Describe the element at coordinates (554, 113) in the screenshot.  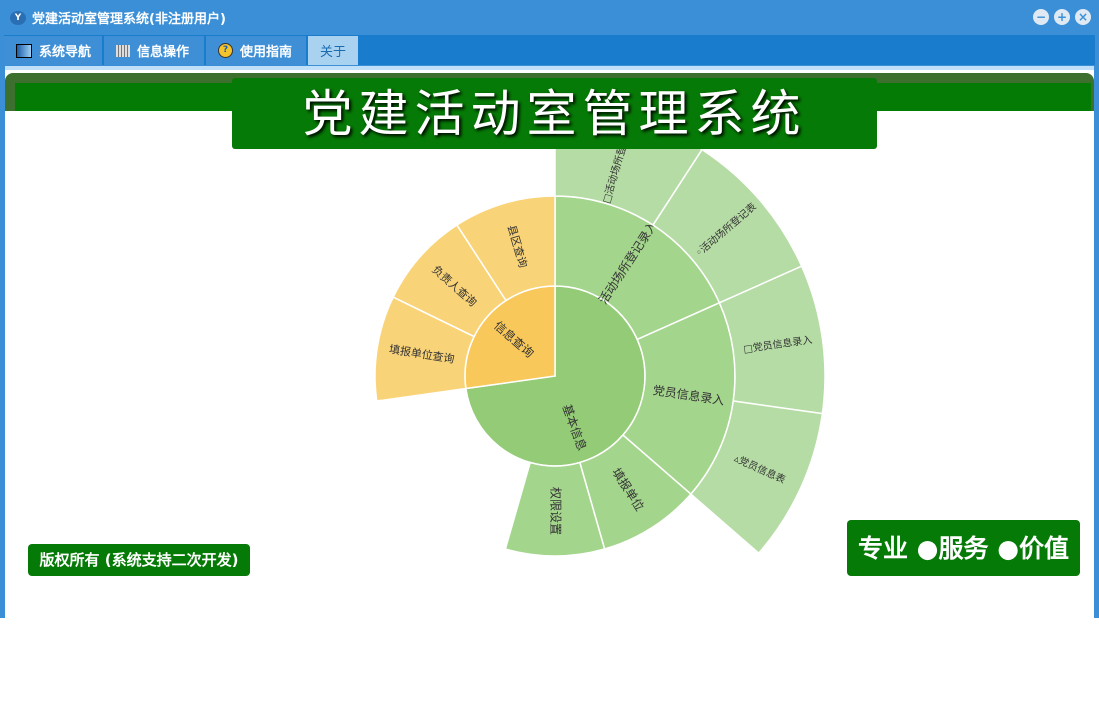
I see `system-banner: 党建活动室管理系统` at that location.